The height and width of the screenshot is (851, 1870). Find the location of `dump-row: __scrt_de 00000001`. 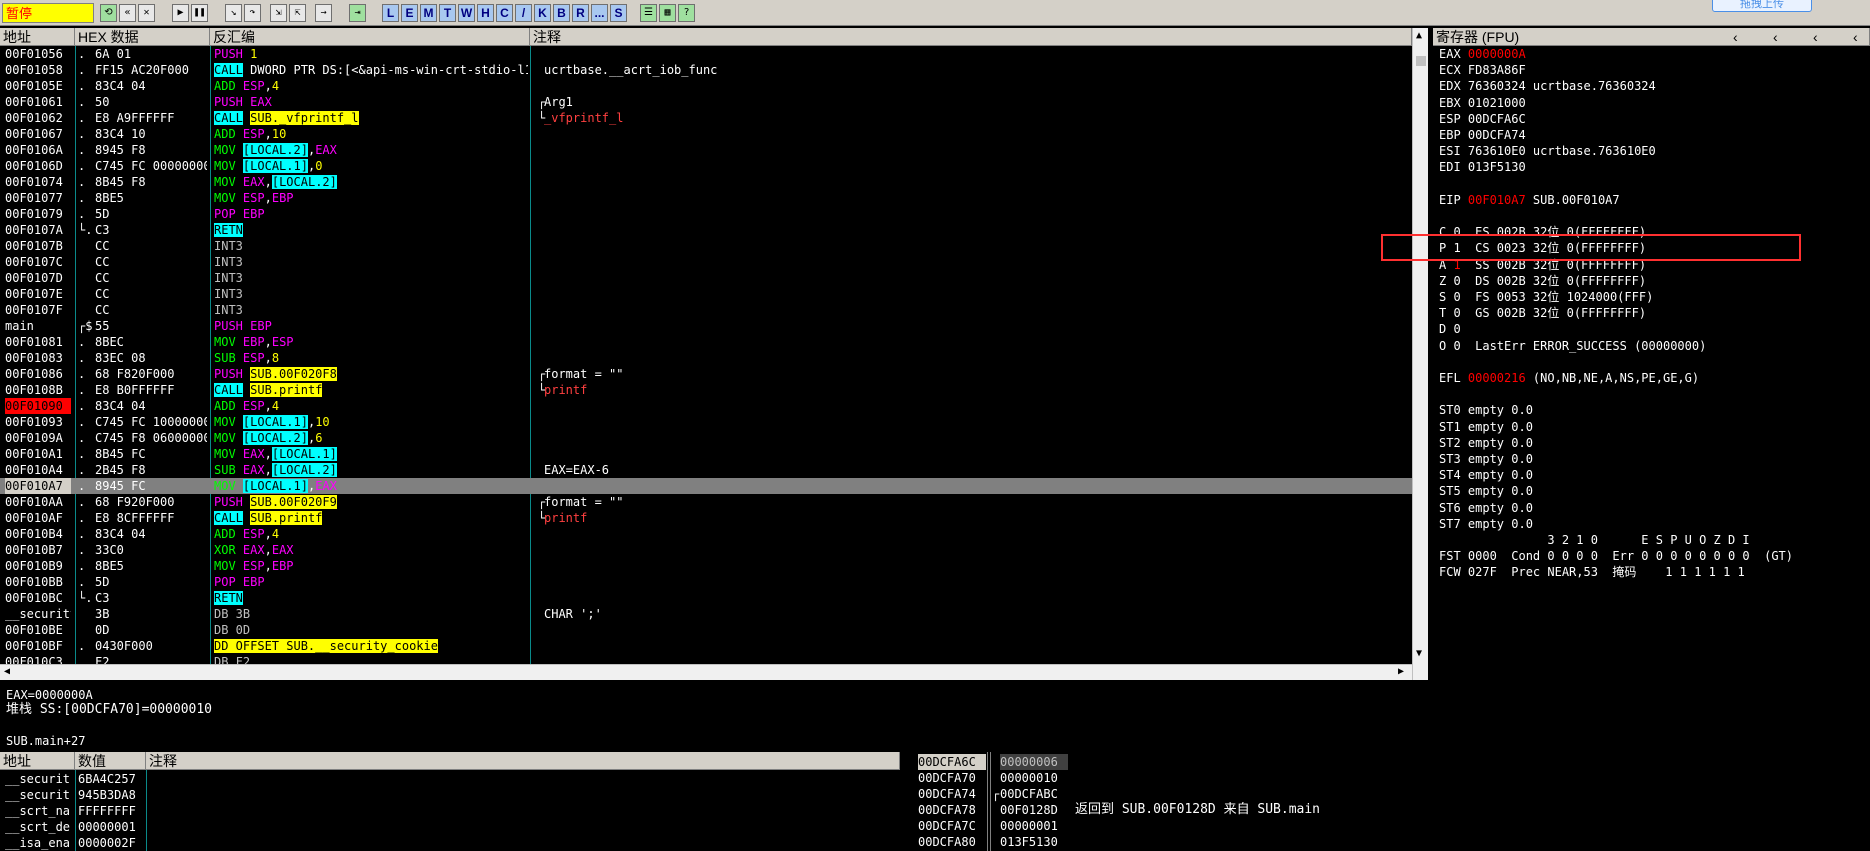

dump-row: __scrt_de 00000001 is located at coordinates (450, 827).